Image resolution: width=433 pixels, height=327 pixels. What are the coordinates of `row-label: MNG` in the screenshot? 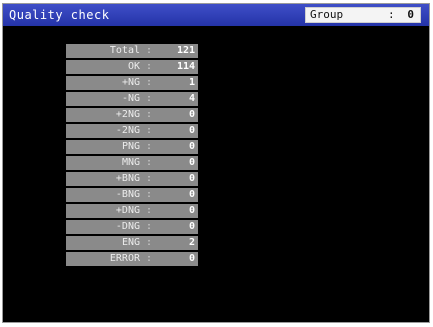 It's located at (130, 162).